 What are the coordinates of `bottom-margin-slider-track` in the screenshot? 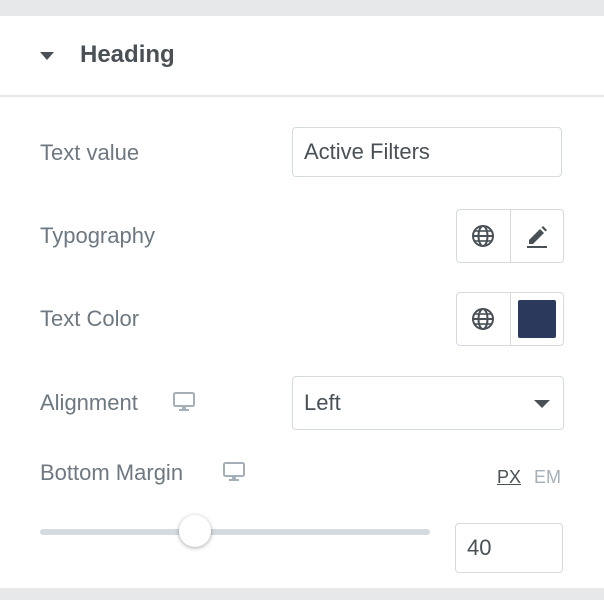 It's located at (235, 532).